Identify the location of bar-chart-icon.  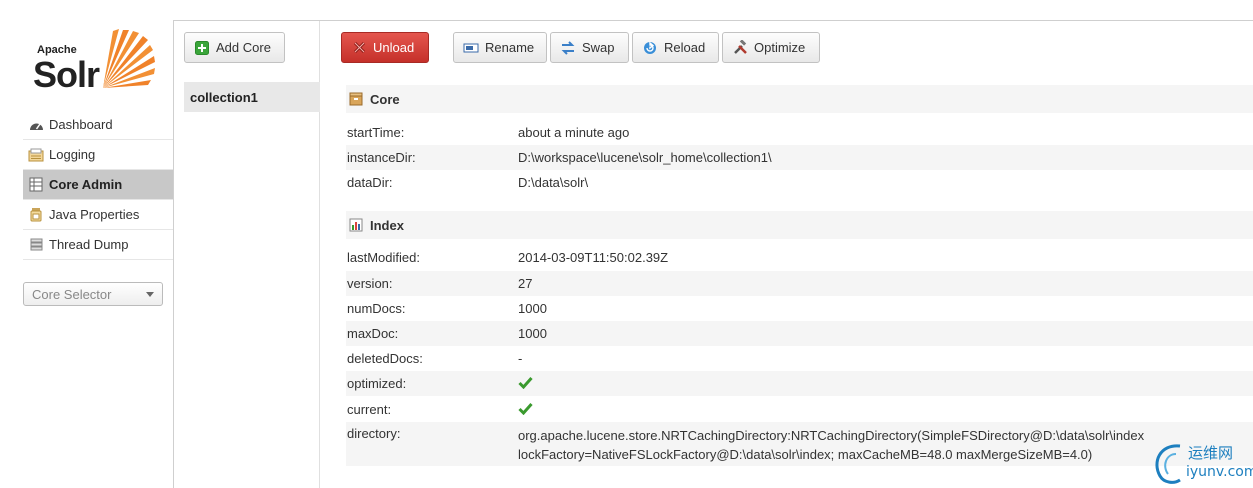
(356, 225).